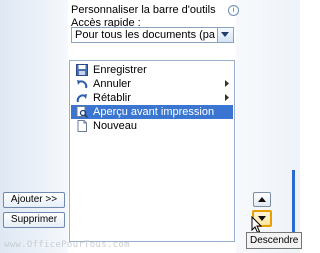  I want to click on remove-button: Supprimer, so click(34, 220).